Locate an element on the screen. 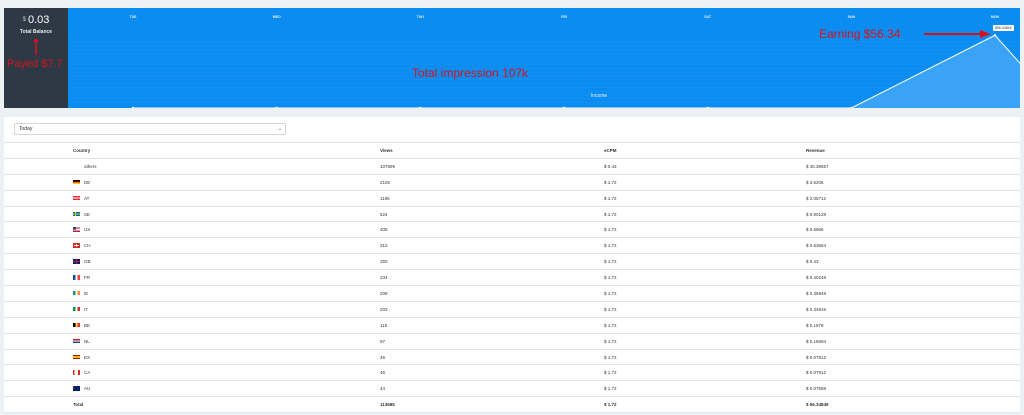 The height and width of the screenshot is (415, 1024). table-row: DE 2105 $ 1.72 $ 3.6206 is located at coordinates (512, 182).